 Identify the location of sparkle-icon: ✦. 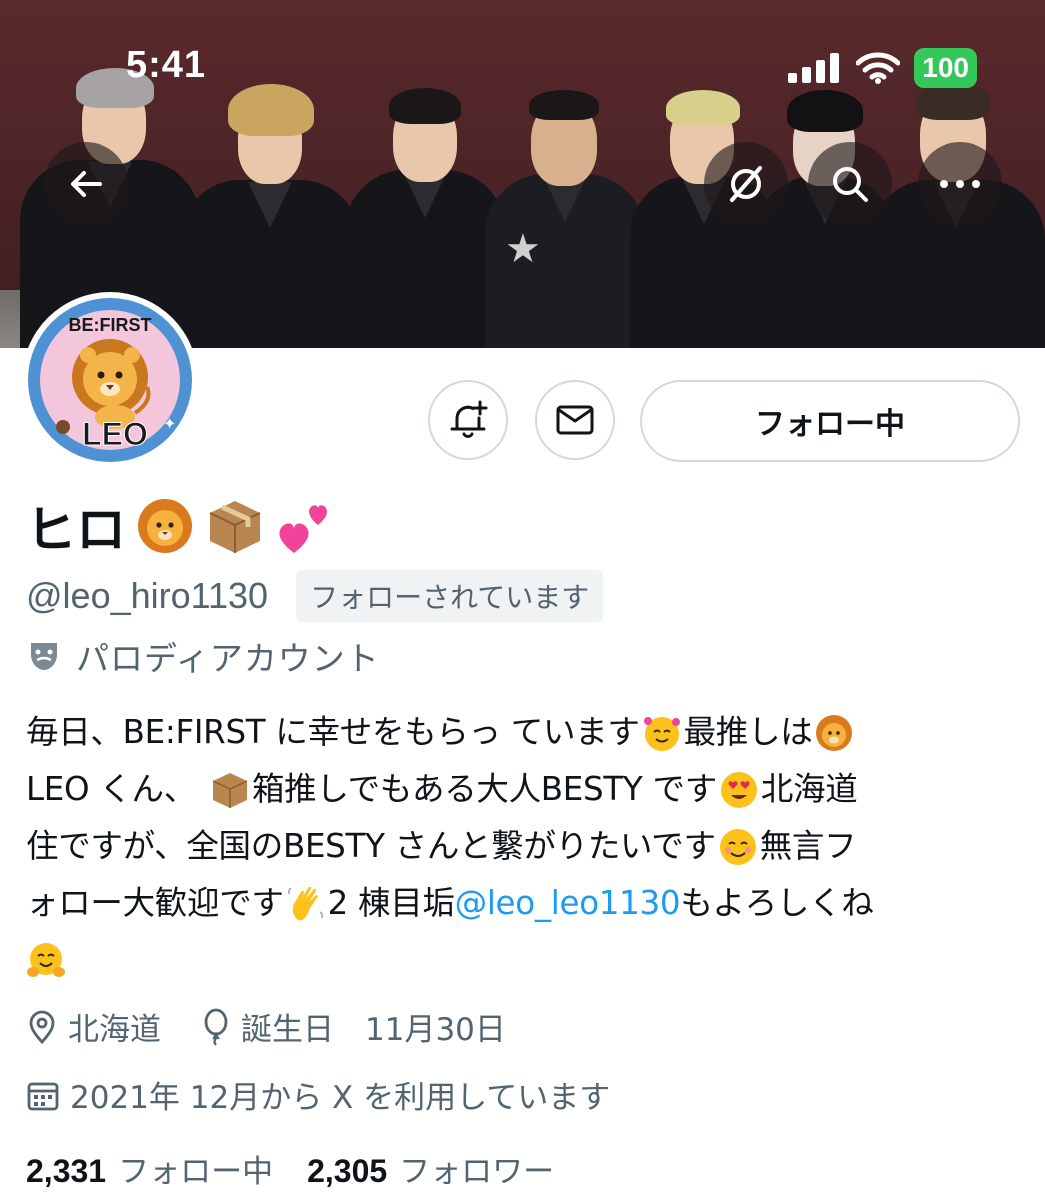
(169, 423).